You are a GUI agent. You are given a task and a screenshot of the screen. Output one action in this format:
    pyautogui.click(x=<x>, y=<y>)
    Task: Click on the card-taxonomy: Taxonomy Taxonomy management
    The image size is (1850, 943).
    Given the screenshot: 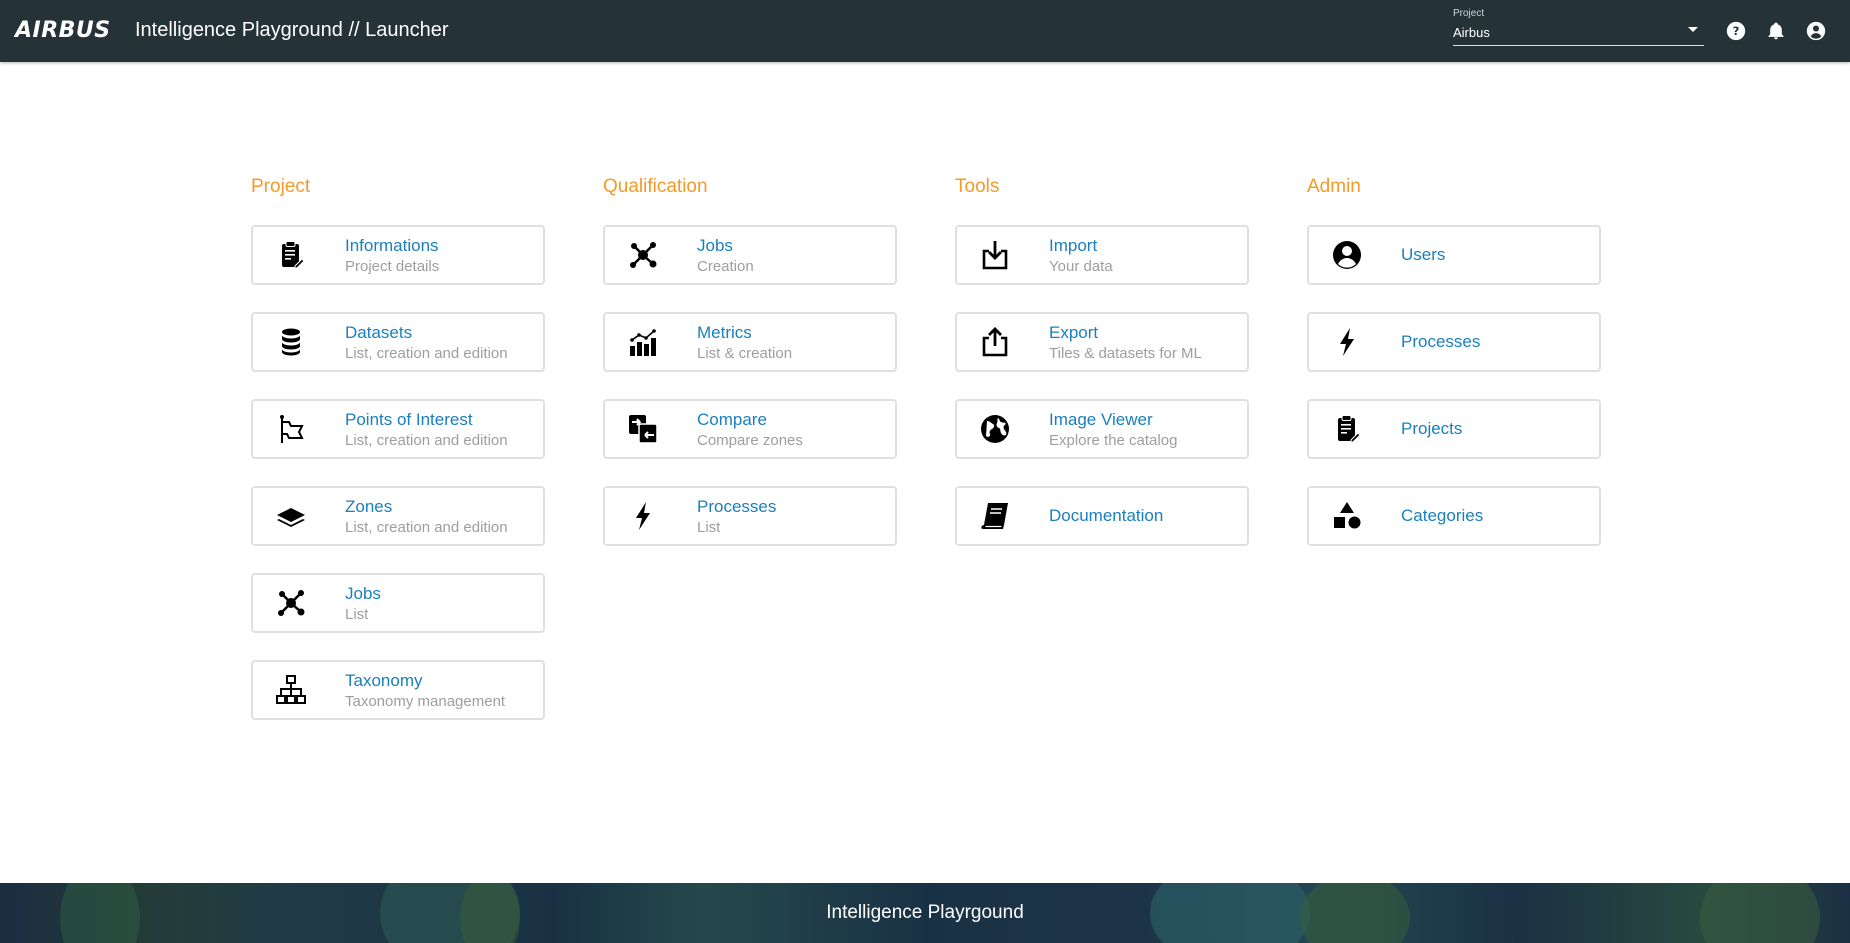 What is the action you would take?
    pyautogui.click(x=398, y=690)
    